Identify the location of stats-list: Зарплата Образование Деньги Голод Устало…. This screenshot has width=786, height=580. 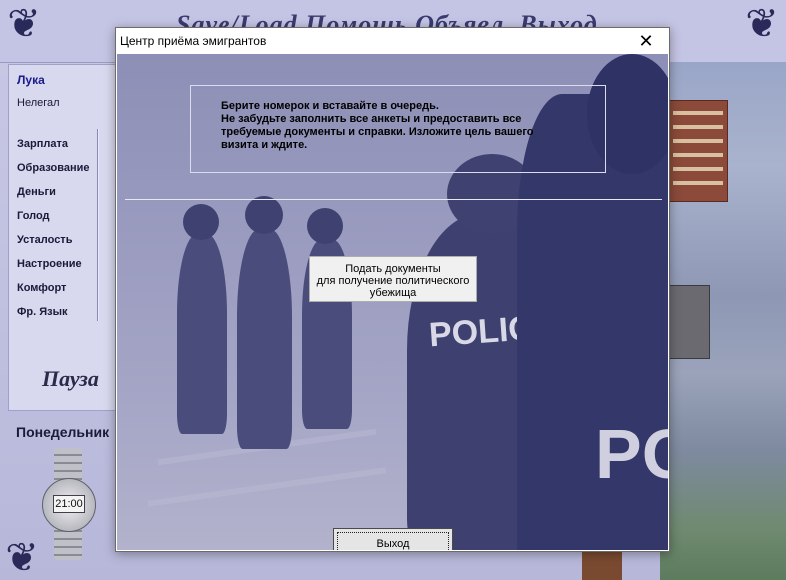
(53, 233).